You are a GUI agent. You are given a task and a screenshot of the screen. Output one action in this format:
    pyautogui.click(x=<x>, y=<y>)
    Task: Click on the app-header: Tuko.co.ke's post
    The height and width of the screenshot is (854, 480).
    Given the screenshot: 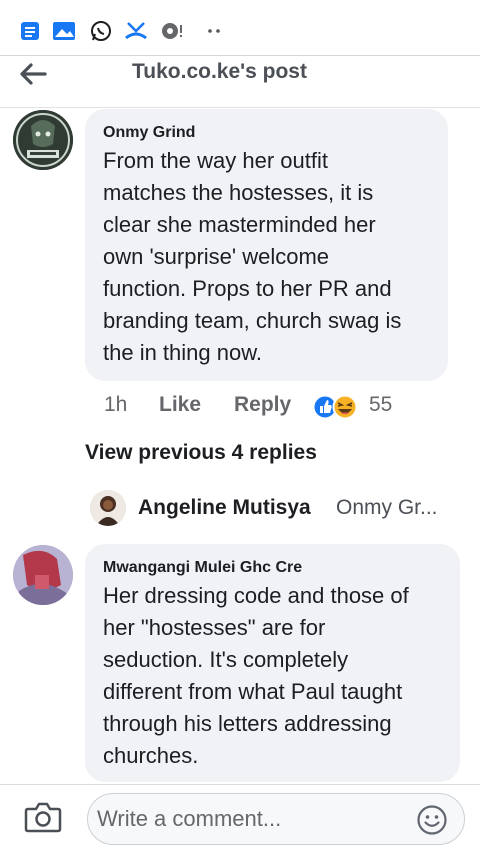 What is the action you would take?
    pyautogui.click(x=240, y=82)
    